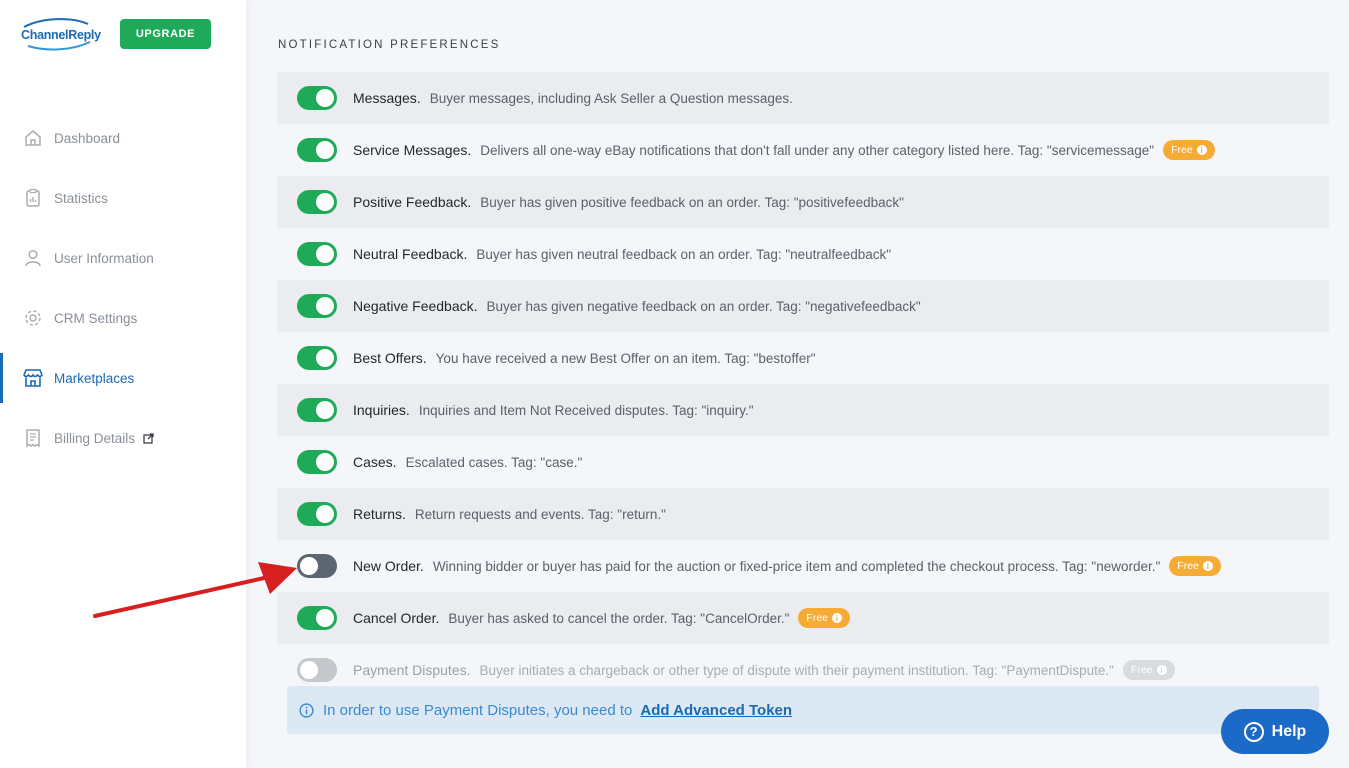 This screenshot has width=1349, height=768. What do you see at coordinates (123, 198) in the screenshot?
I see `sidebar-item-statistics: Statistics` at bounding box center [123, 198].